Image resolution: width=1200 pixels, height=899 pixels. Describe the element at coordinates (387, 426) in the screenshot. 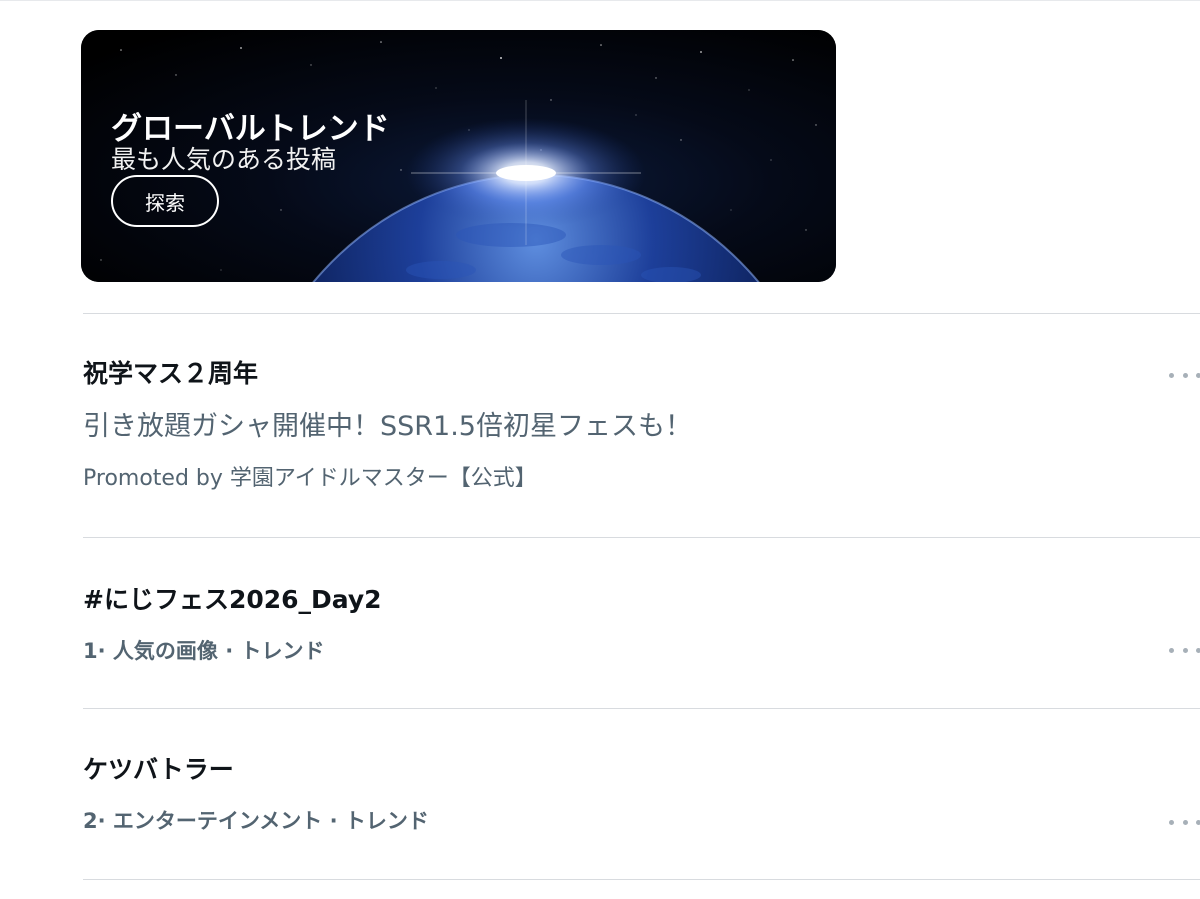

I see `trend-description: 引き放題ガシャ開催中！SSR1.5倍初星フェスも！` at that location.